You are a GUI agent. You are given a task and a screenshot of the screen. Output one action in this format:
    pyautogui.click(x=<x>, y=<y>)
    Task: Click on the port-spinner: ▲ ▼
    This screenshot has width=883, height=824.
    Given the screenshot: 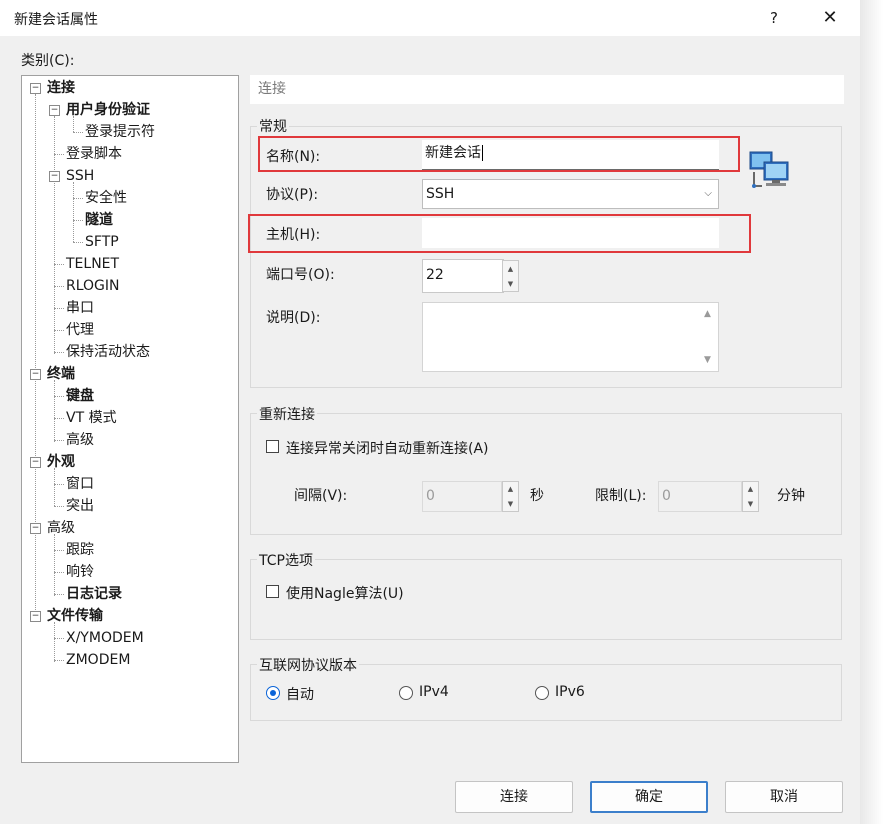 What is the action you would take?
    pyautogui.click(x=510, y=276)
    